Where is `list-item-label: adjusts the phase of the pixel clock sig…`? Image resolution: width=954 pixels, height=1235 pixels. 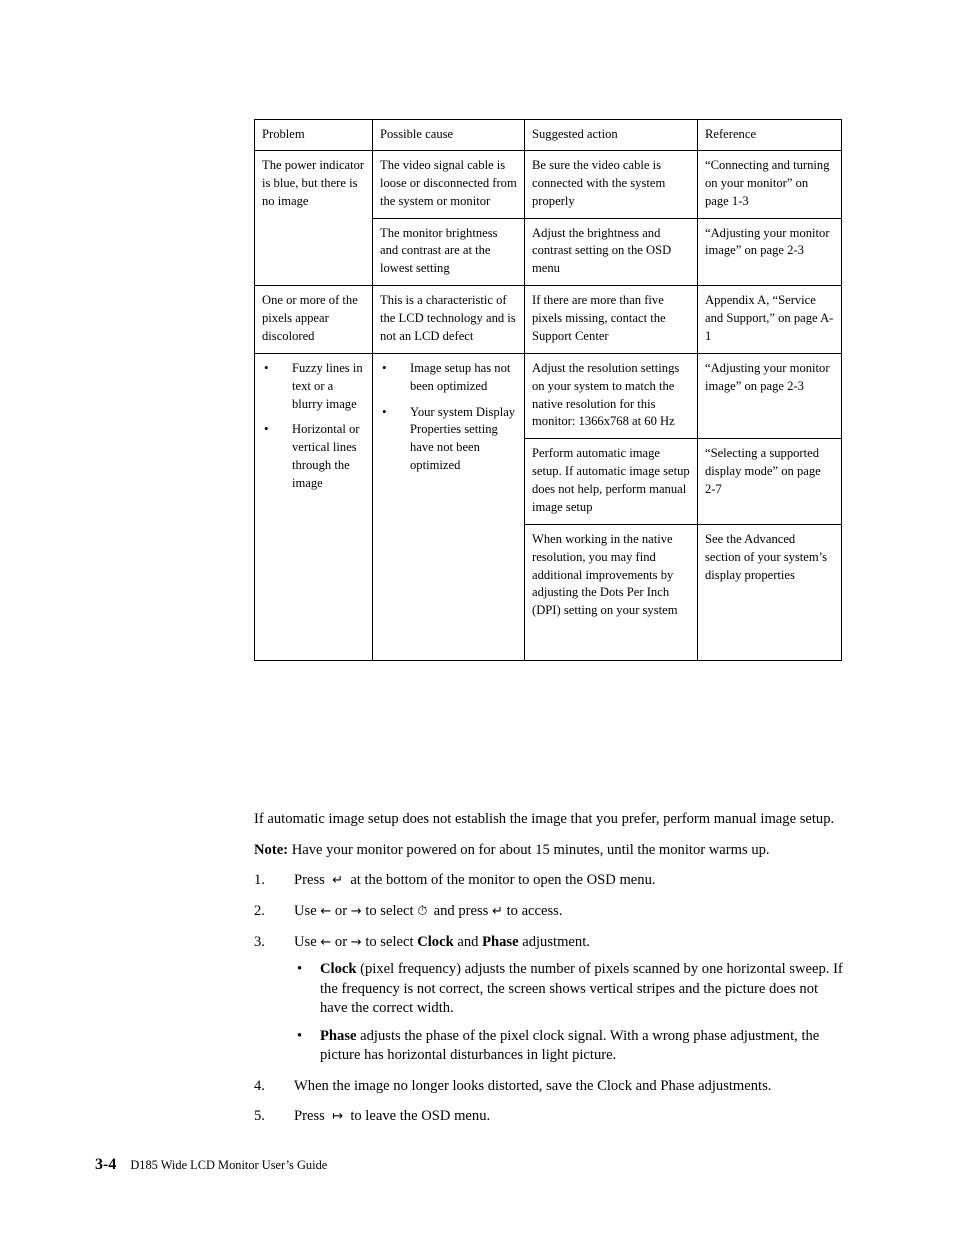 list-item-label: adjusts the phase of the pixel clock sig… is located at coordinates (570, 1046).